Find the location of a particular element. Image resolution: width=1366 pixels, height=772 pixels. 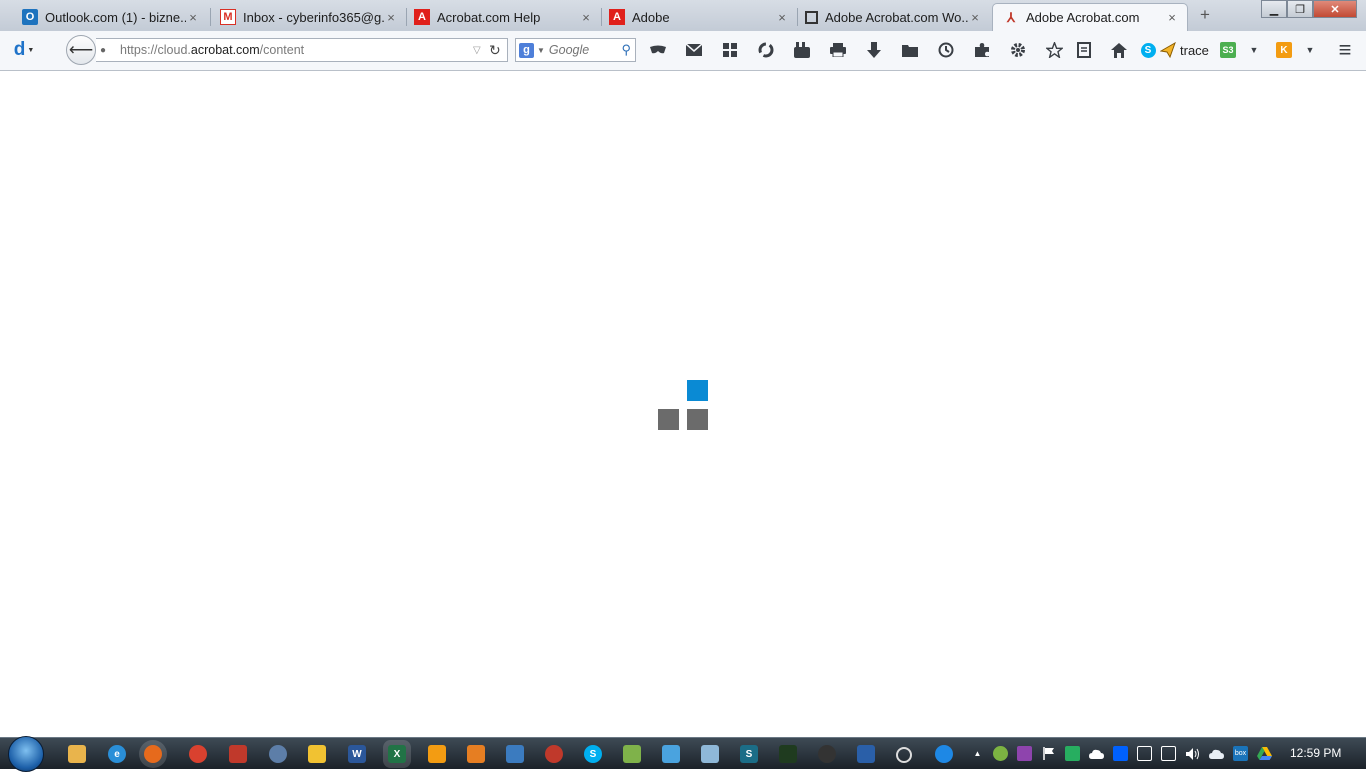

home-icon is located at coordinates (1119, 50).